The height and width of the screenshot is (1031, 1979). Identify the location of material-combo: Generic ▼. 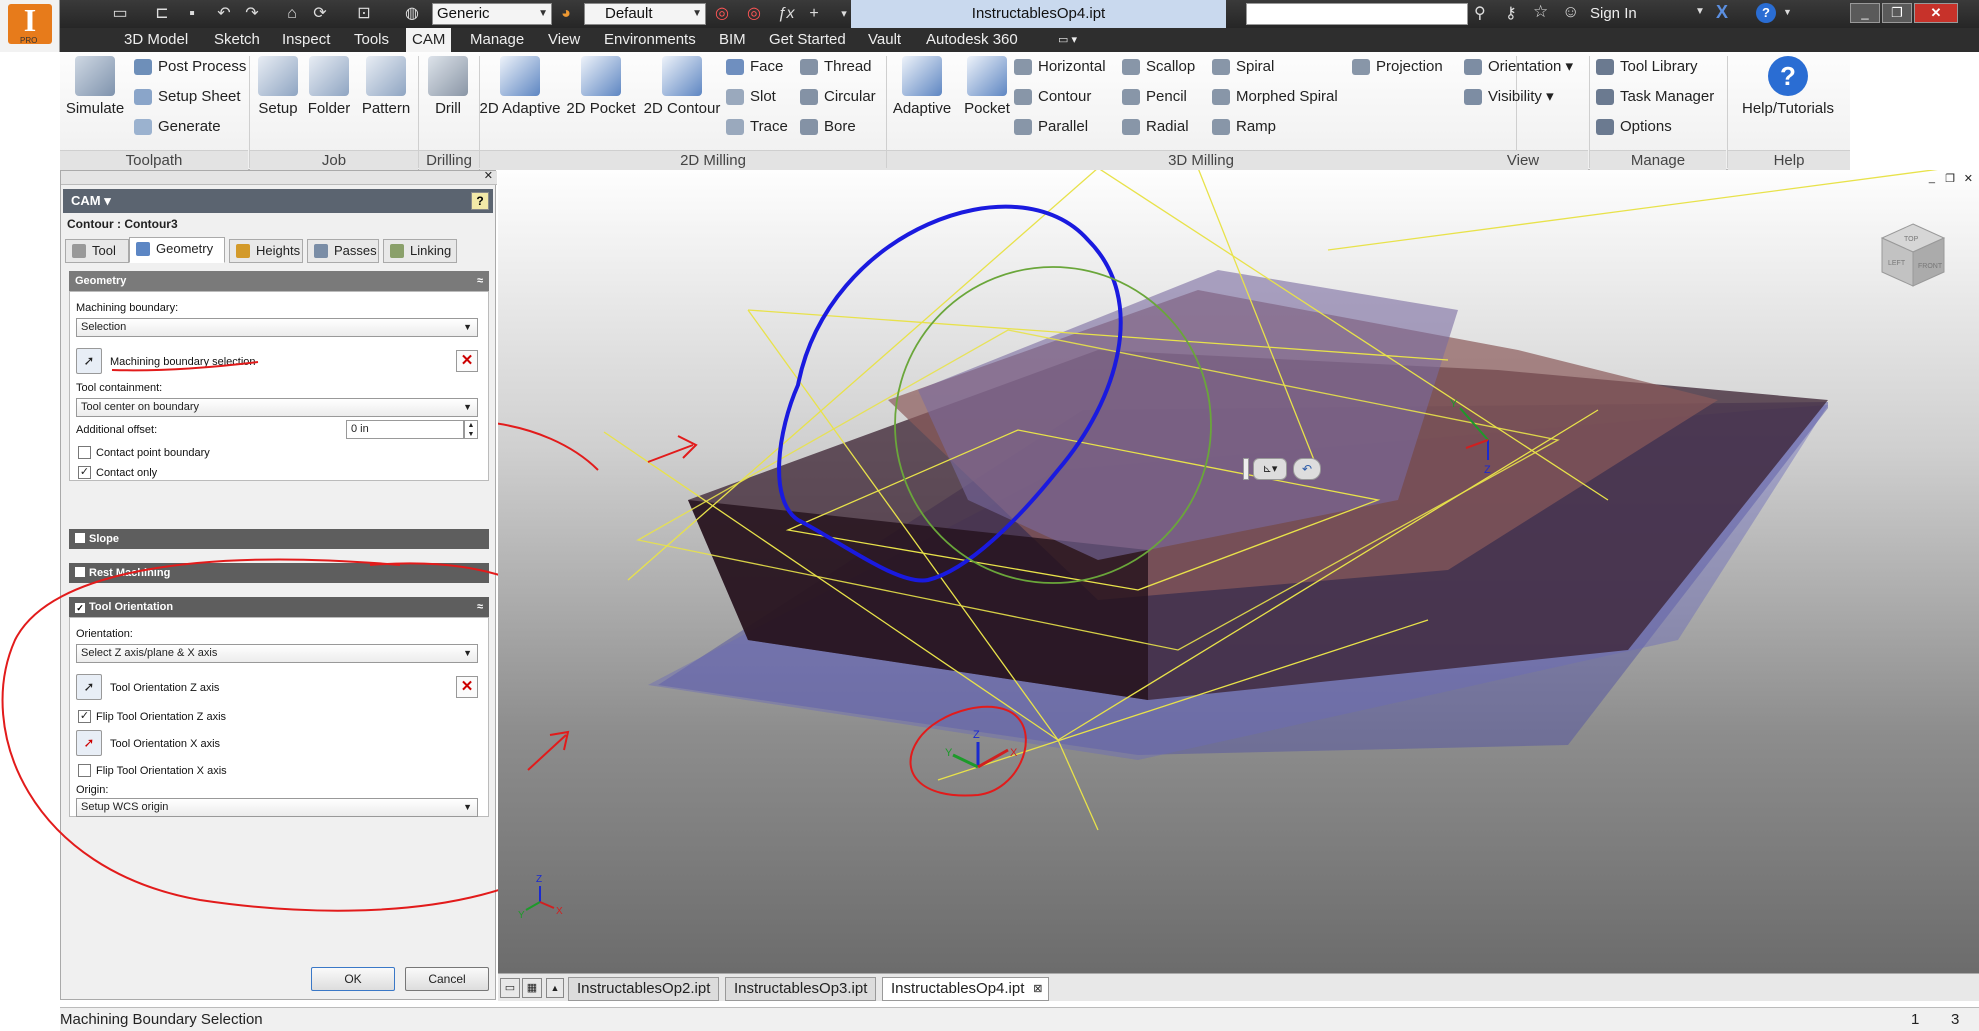
(492, 14).